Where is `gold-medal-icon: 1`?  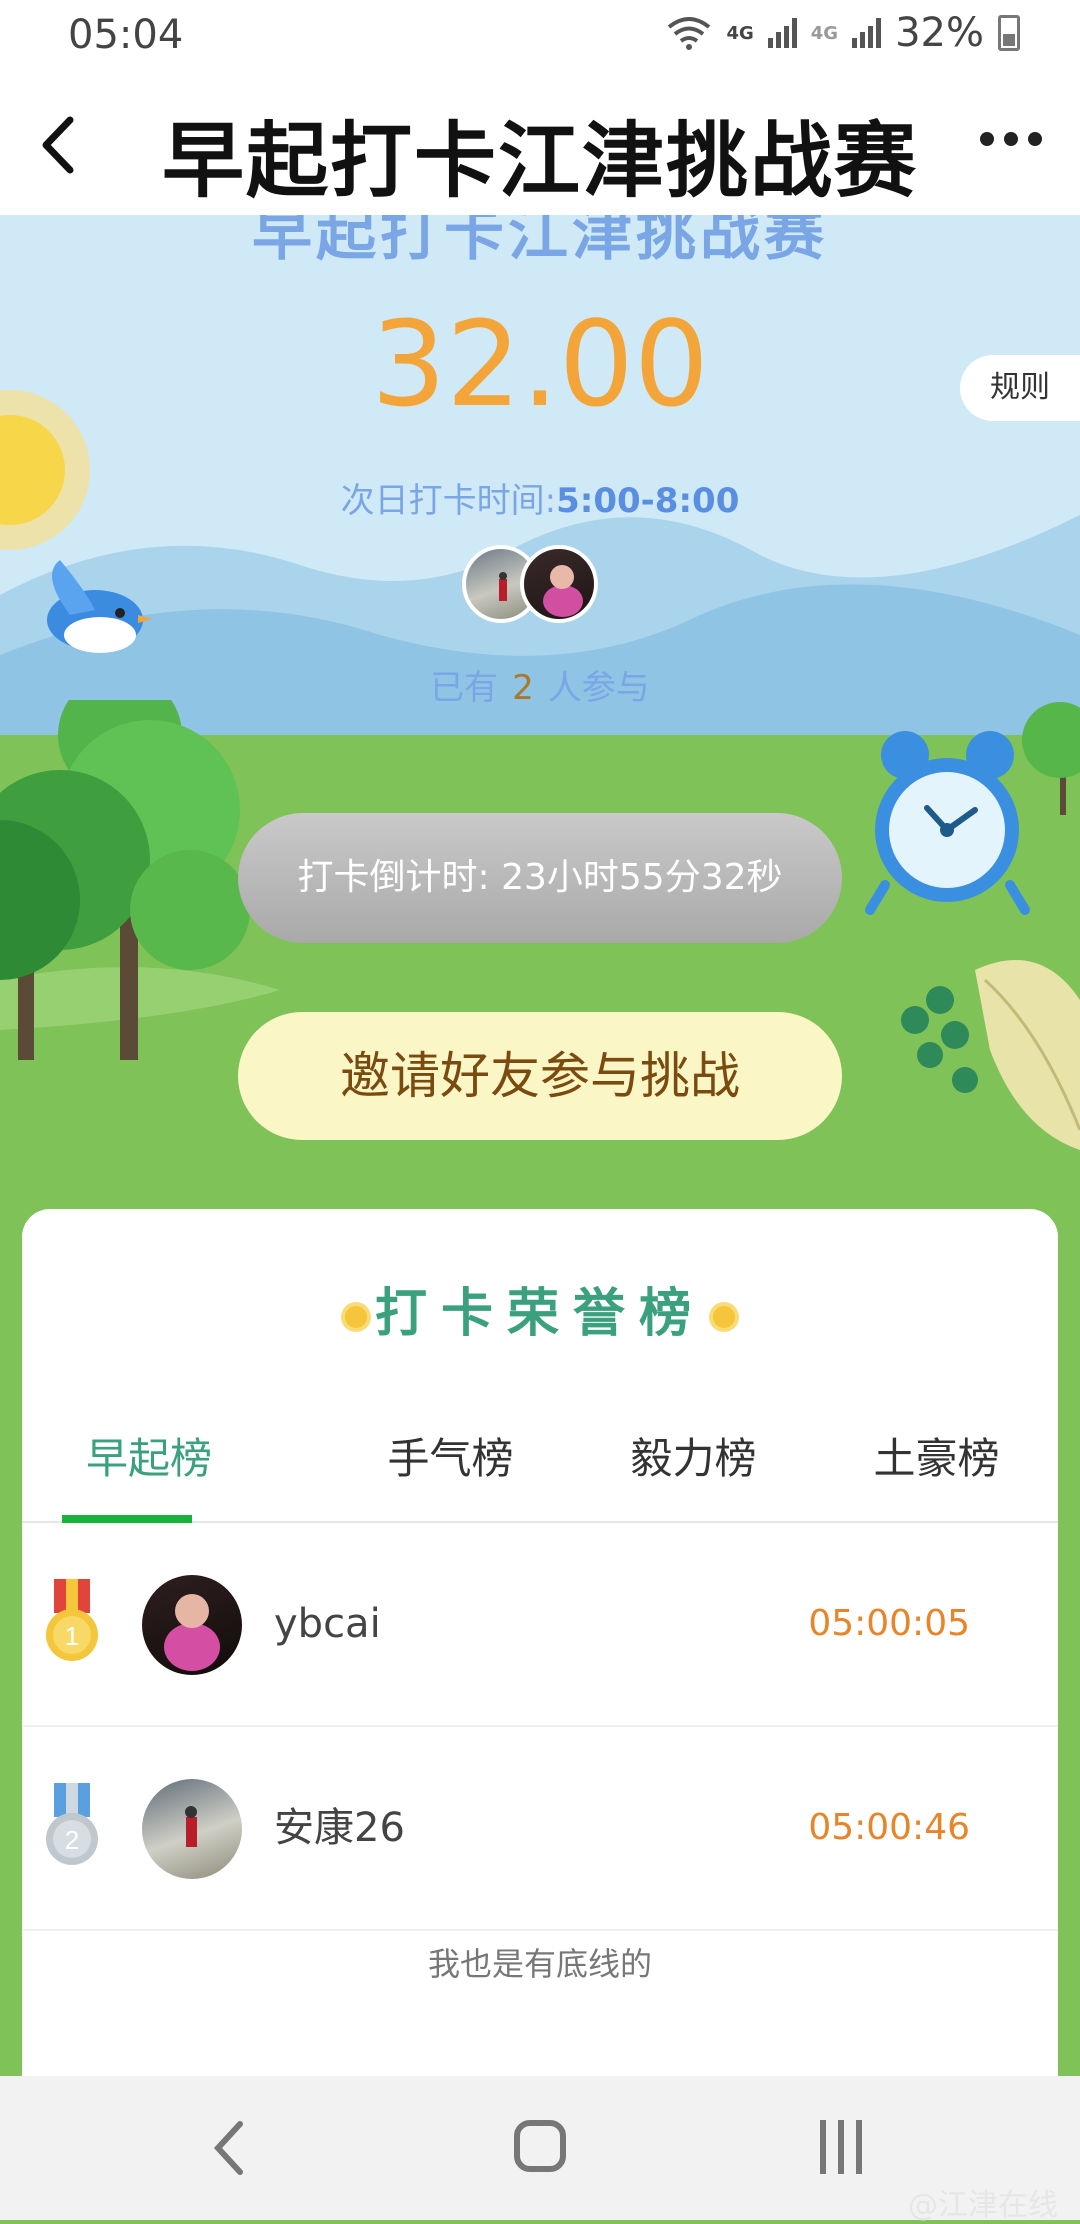 gold-medal-icon: 1 is located at coordinates (72, 1620).